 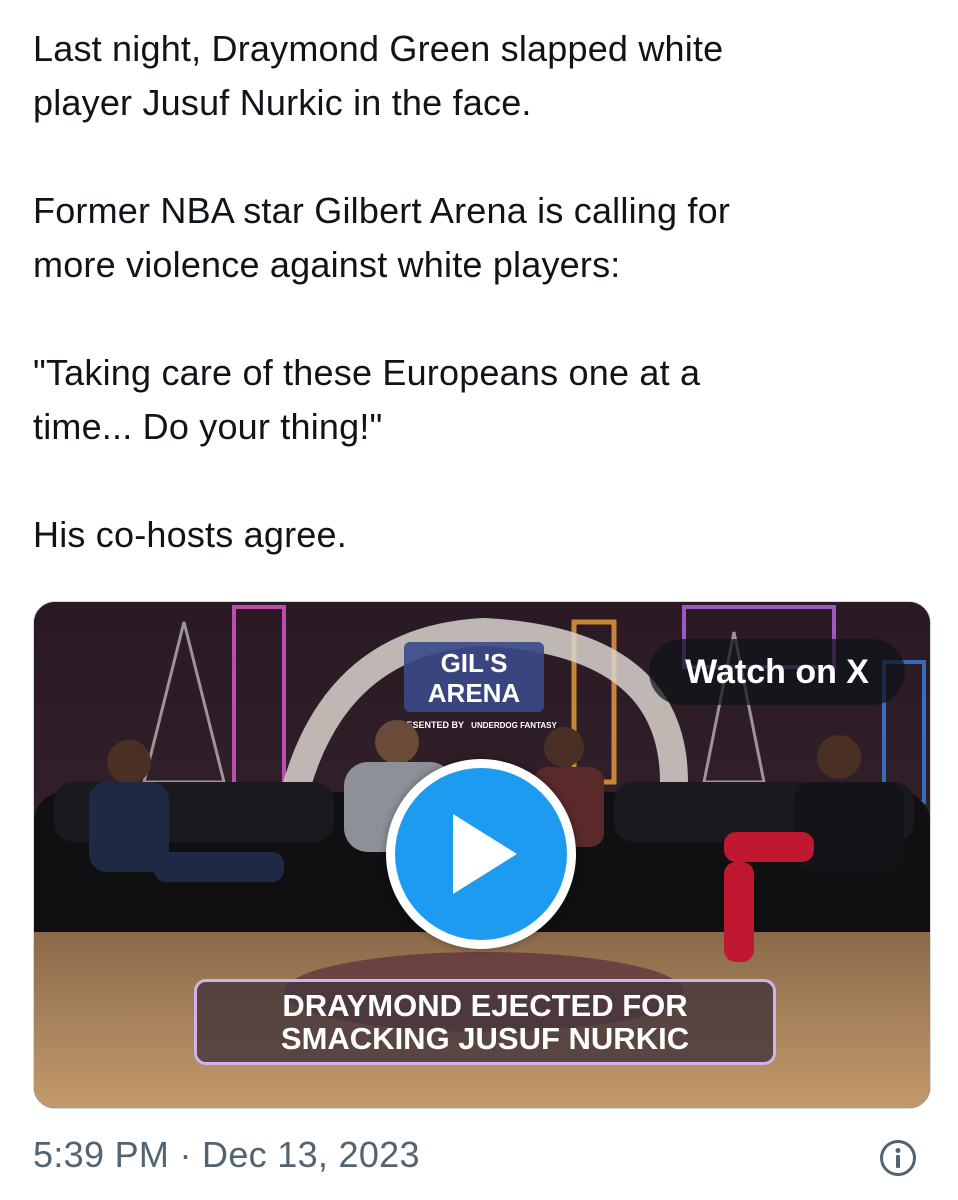 What do you see at coordinates (190, 534) in the screenshot?
I see `tweet-paragraph: His co-hosts agree.` at bounding box center [190, 534].